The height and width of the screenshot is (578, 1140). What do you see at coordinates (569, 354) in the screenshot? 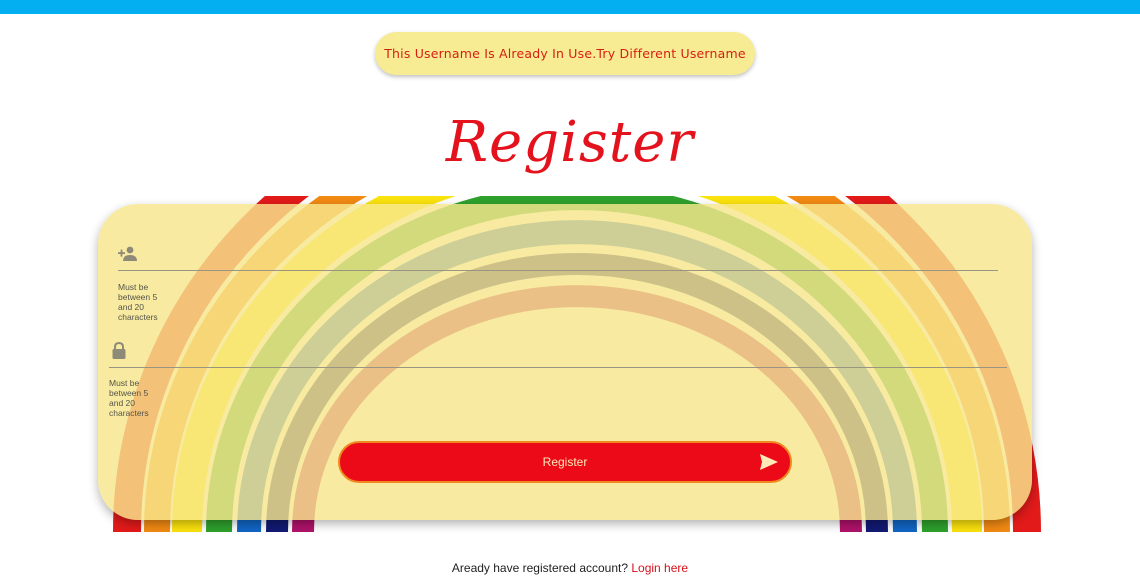
I see `password-input` at bounding box center [569, 354].